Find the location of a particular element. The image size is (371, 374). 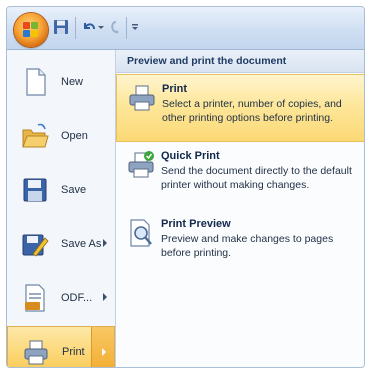

undo-icon is located at coordinates (89, 27).